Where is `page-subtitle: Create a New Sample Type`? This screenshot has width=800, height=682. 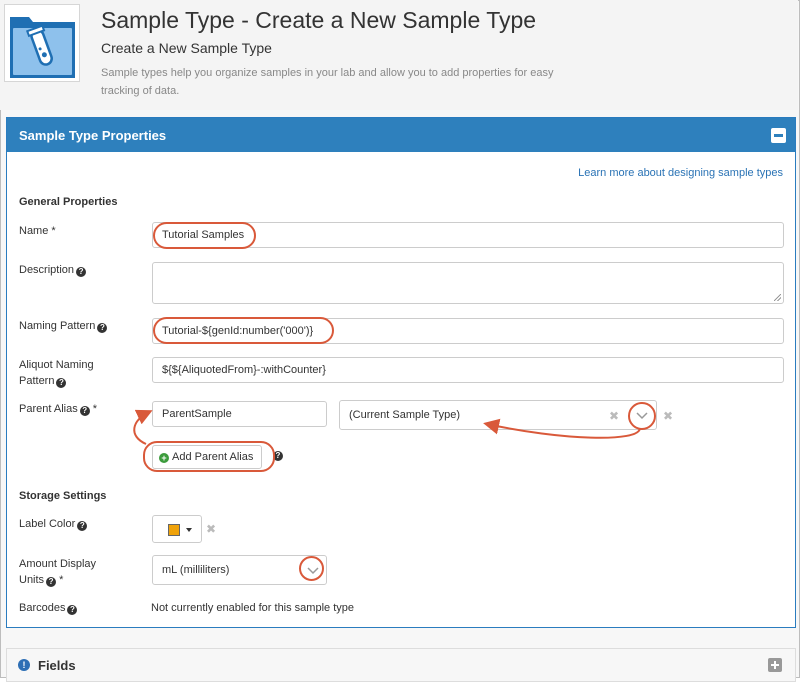
page-subtitle: Create a New Sample Type is located at coordinates (186, 48).